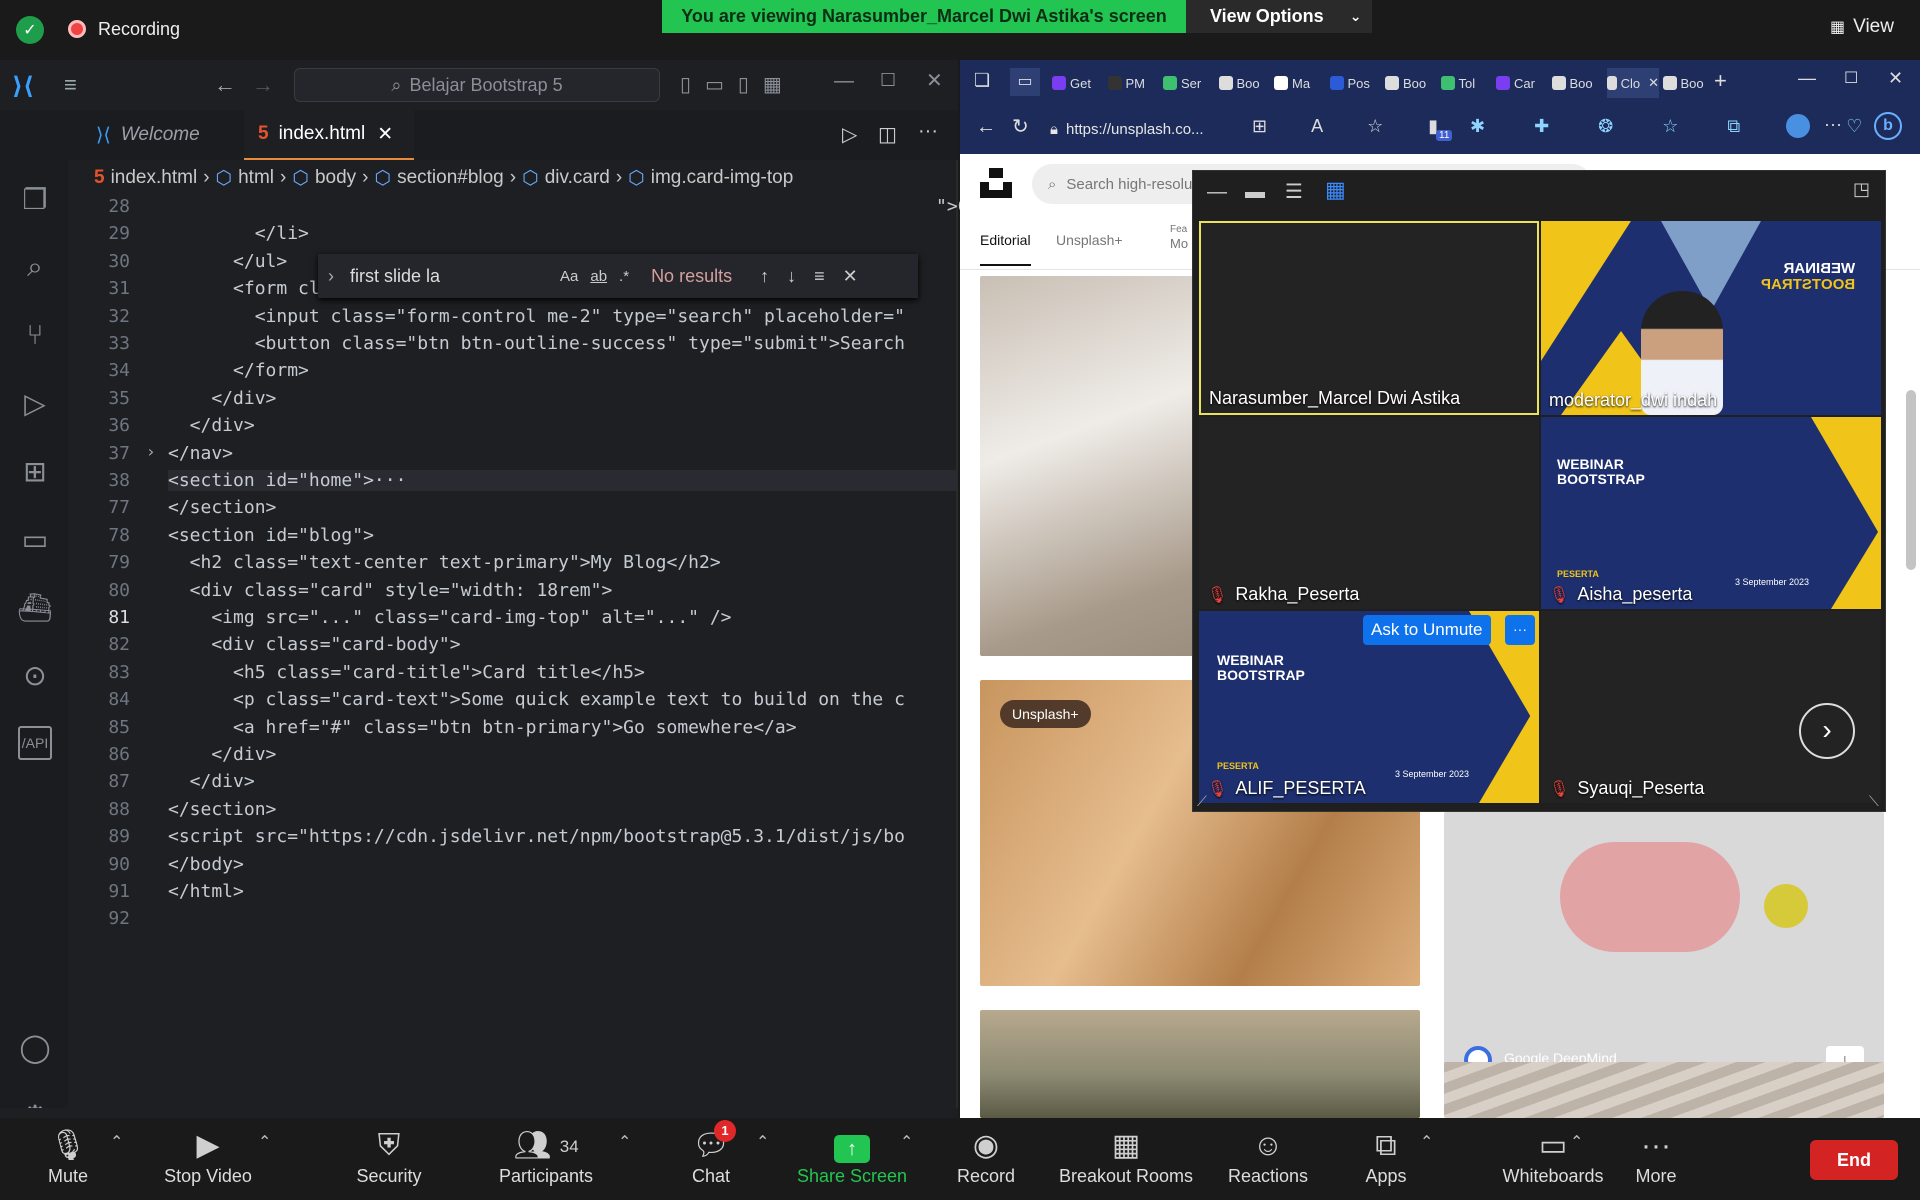  Describe the element at coordinates (764, 276) in the screenshot. I see `previous-match-icon: ↑` at that location.